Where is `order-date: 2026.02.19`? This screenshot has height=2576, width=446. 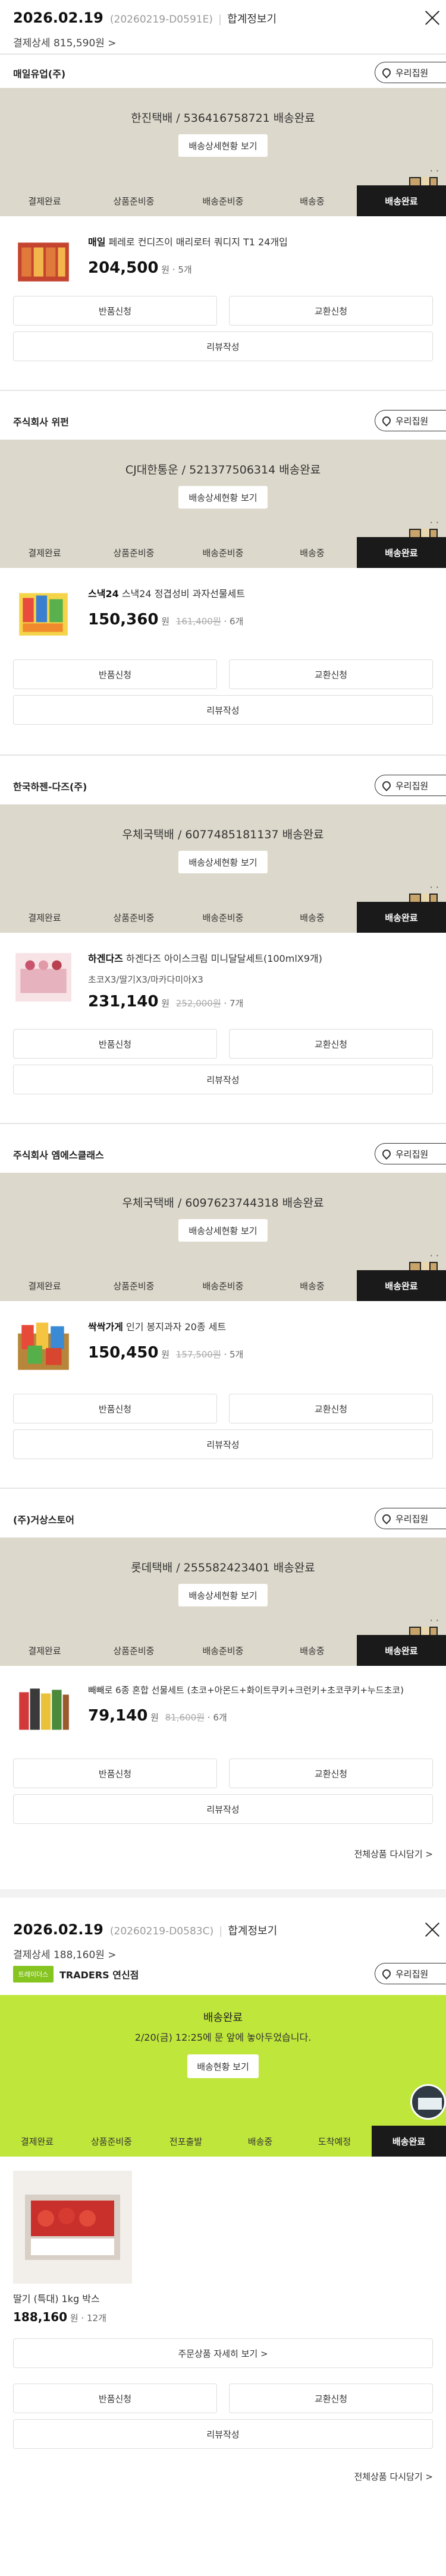
order-date: 2026.02.19 is located at coordinates (58, 1929).